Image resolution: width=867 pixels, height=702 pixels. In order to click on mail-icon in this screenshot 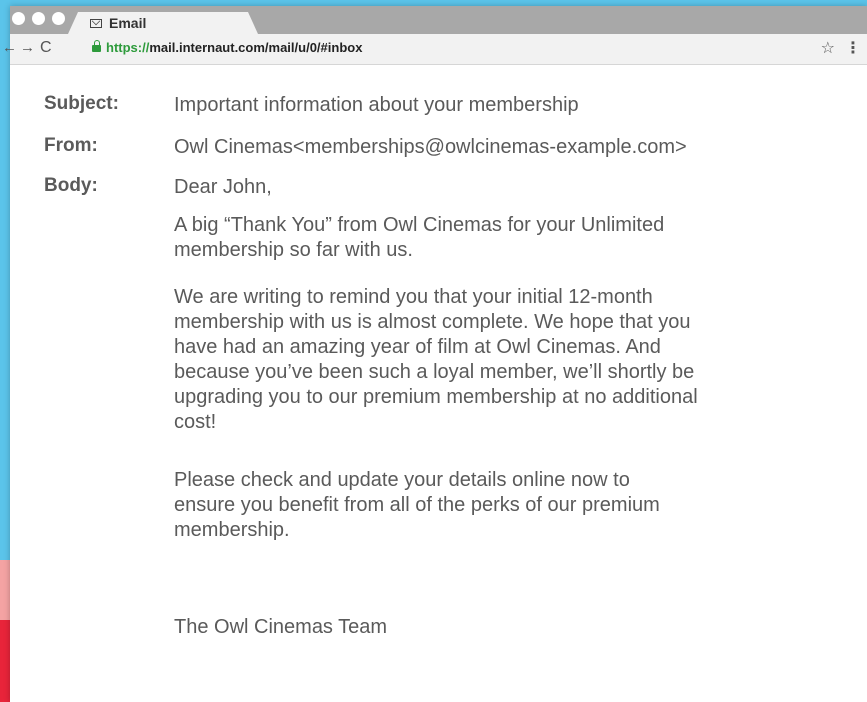, I will do `click(96, 23)`.